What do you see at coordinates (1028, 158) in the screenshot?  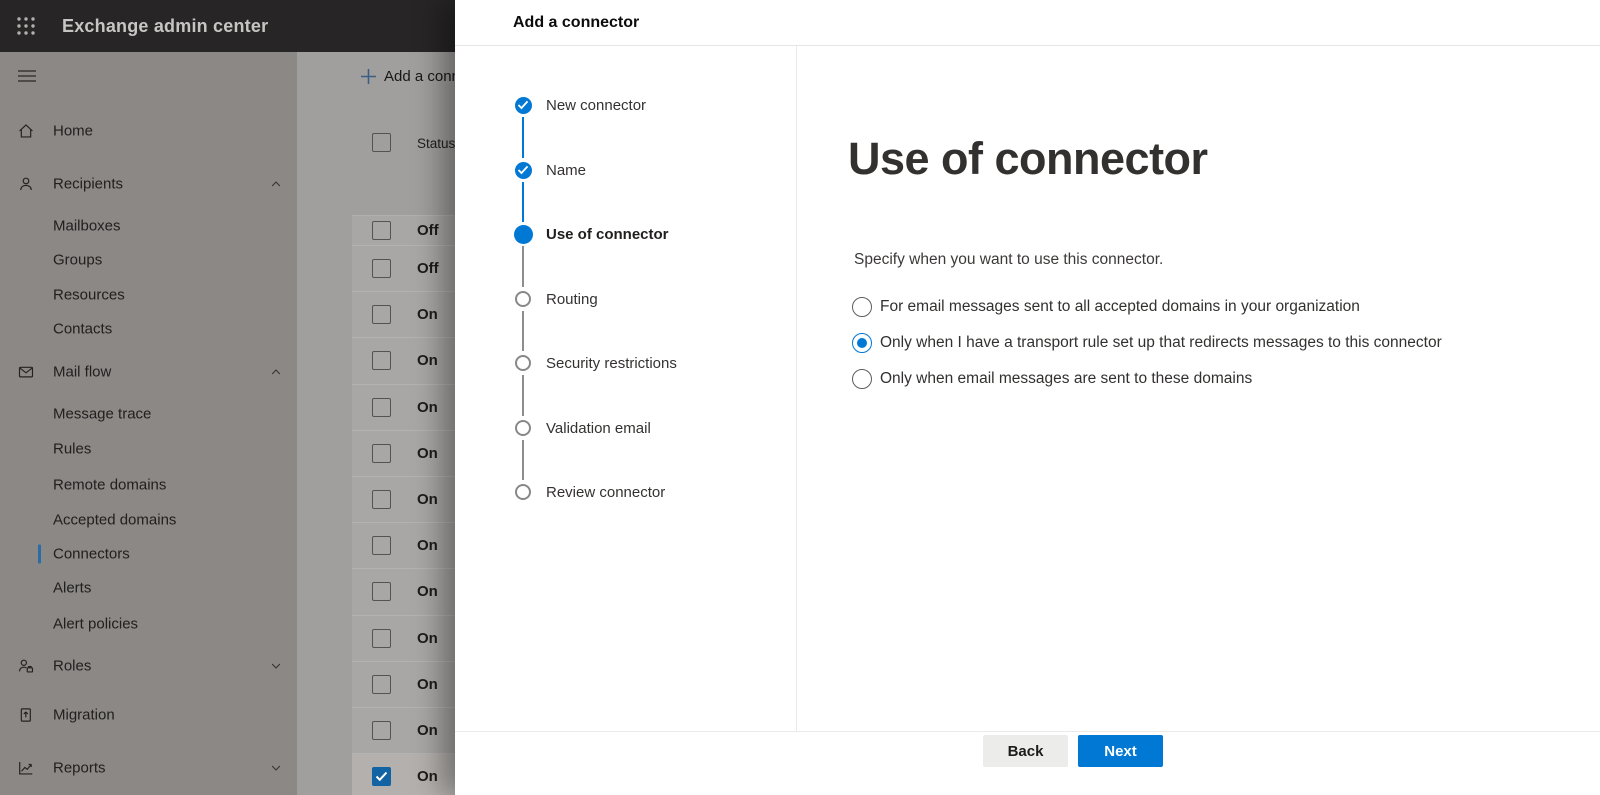 I see `page-title: Use of connector` at bounding box center [1028, 158].